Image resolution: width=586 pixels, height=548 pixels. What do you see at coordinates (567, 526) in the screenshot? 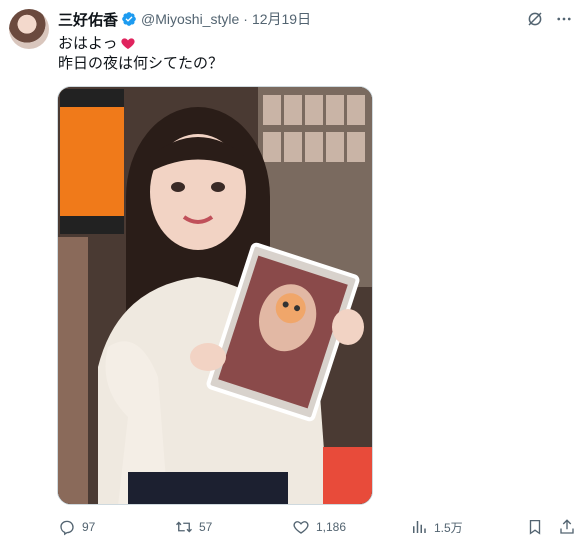
I see `share-icon` at bounding box center [567, 526].